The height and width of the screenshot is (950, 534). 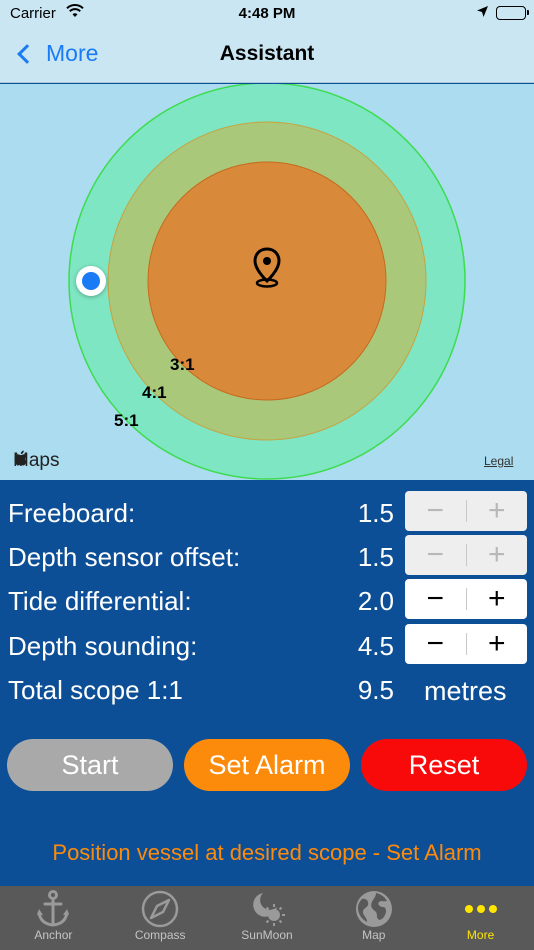 What do you see at coordinates (267, 509) in the screenshot?
I see `param-row-freeboard: Freeboard: 1.5 − +` at bounding box center [267, 509].